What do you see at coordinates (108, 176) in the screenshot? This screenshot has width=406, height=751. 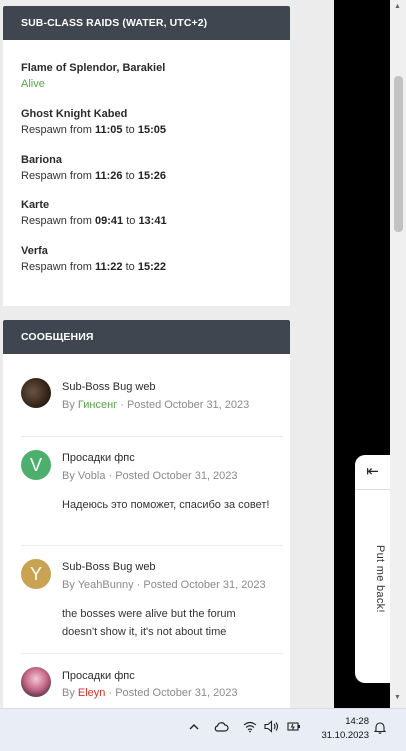 I see `respawn-from: 11:26` at bounding box center [108, 176].